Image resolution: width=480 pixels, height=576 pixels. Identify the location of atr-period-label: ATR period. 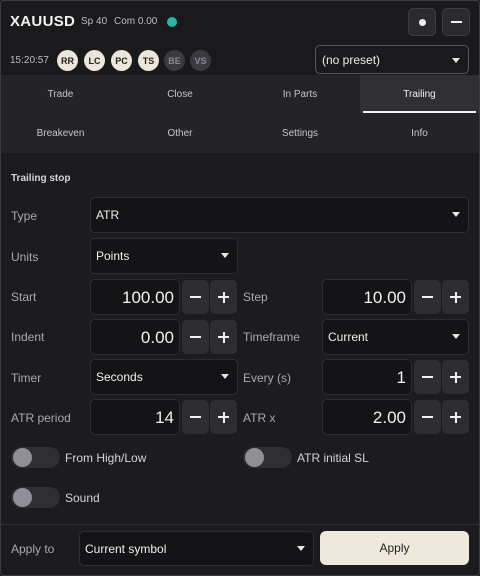
(41, 418).